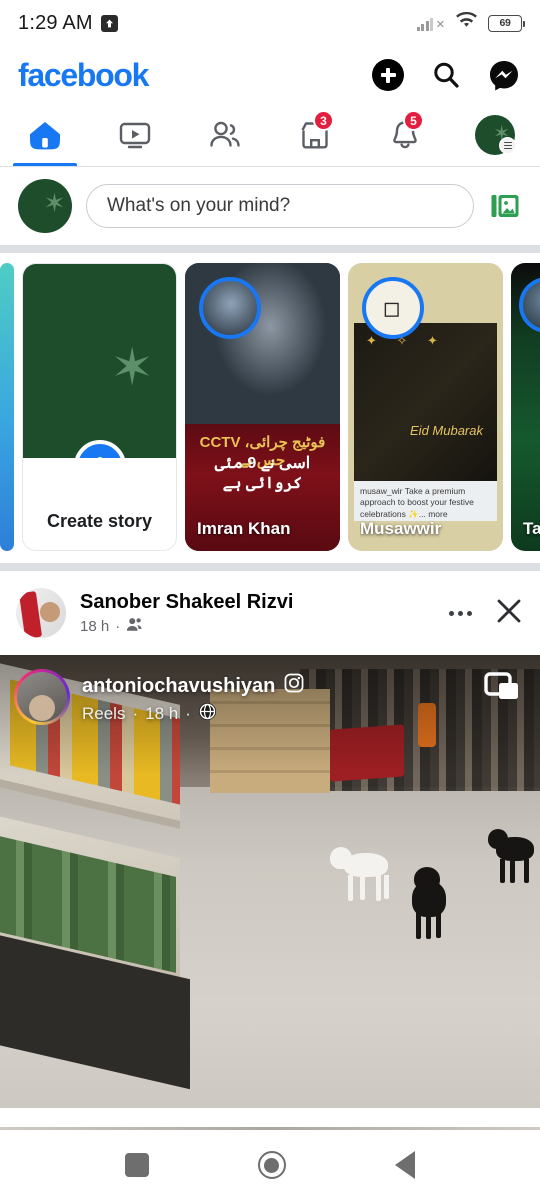 Image resolution: width=540 pixels, height=1200 pixels. What do you see at coordinates (505, 206) in the screenshot?
I see `photo-gallery-icon` at bounding box center [505, 206].